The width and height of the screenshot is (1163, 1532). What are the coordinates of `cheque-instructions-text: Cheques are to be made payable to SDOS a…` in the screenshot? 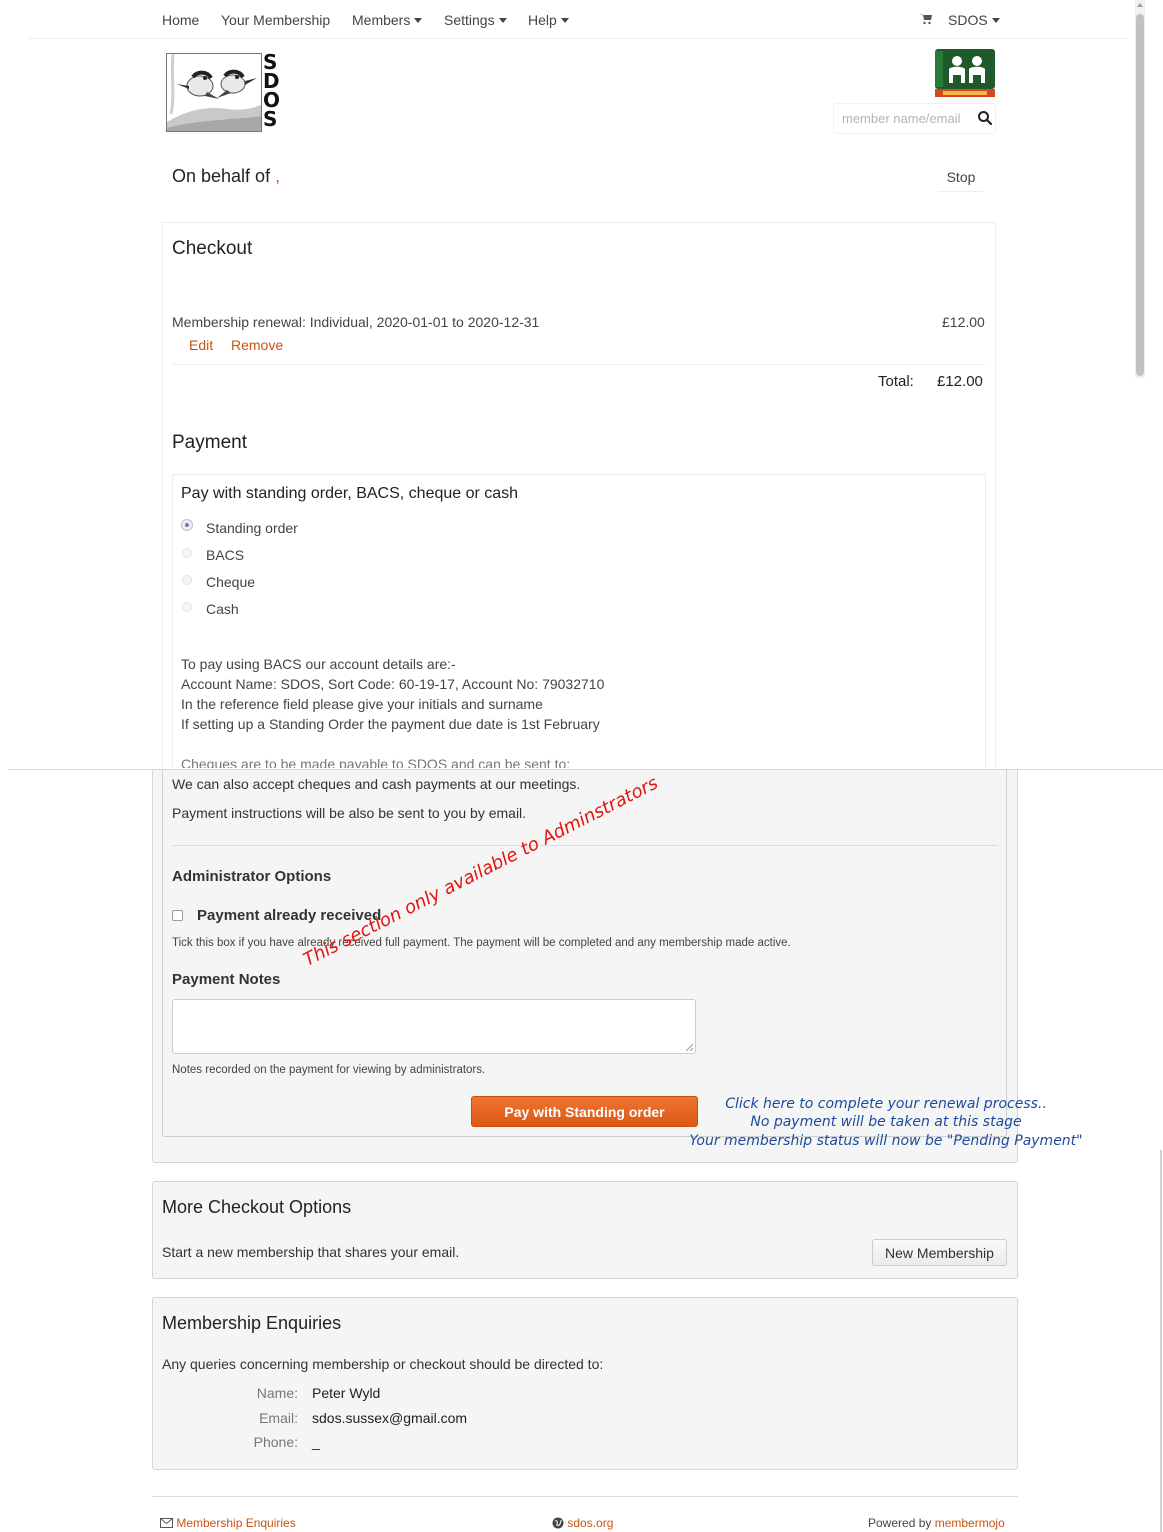 It's located at (376, 762).